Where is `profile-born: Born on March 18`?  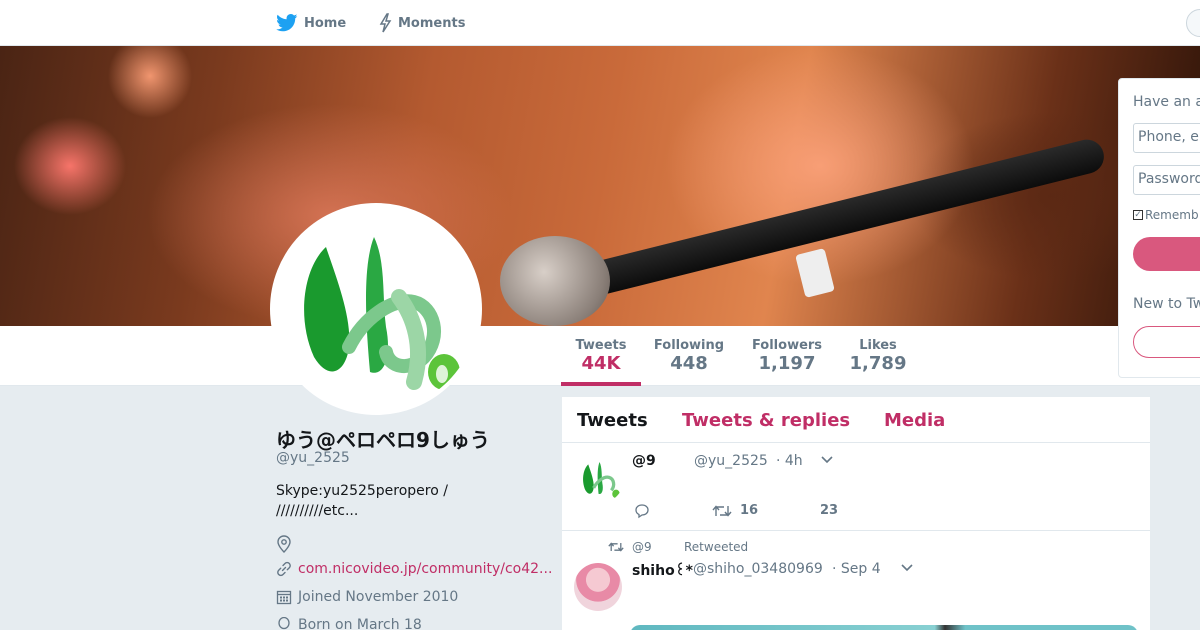 profile-born: Born on March 18 is located at coordinates (349, 623).